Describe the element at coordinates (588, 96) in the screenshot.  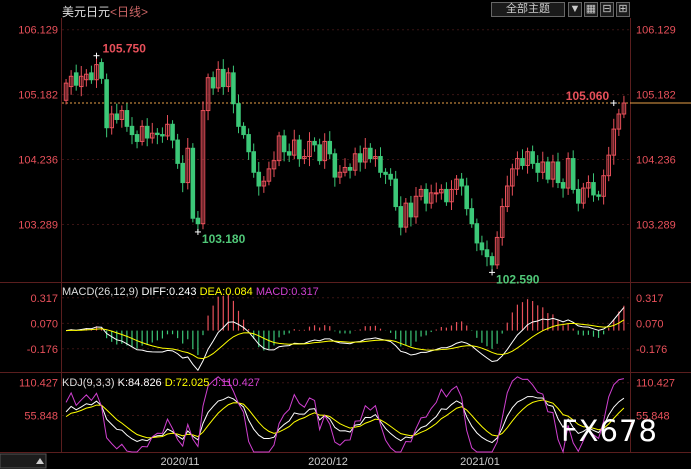
I see `price-annotation: 105.060` at that location.